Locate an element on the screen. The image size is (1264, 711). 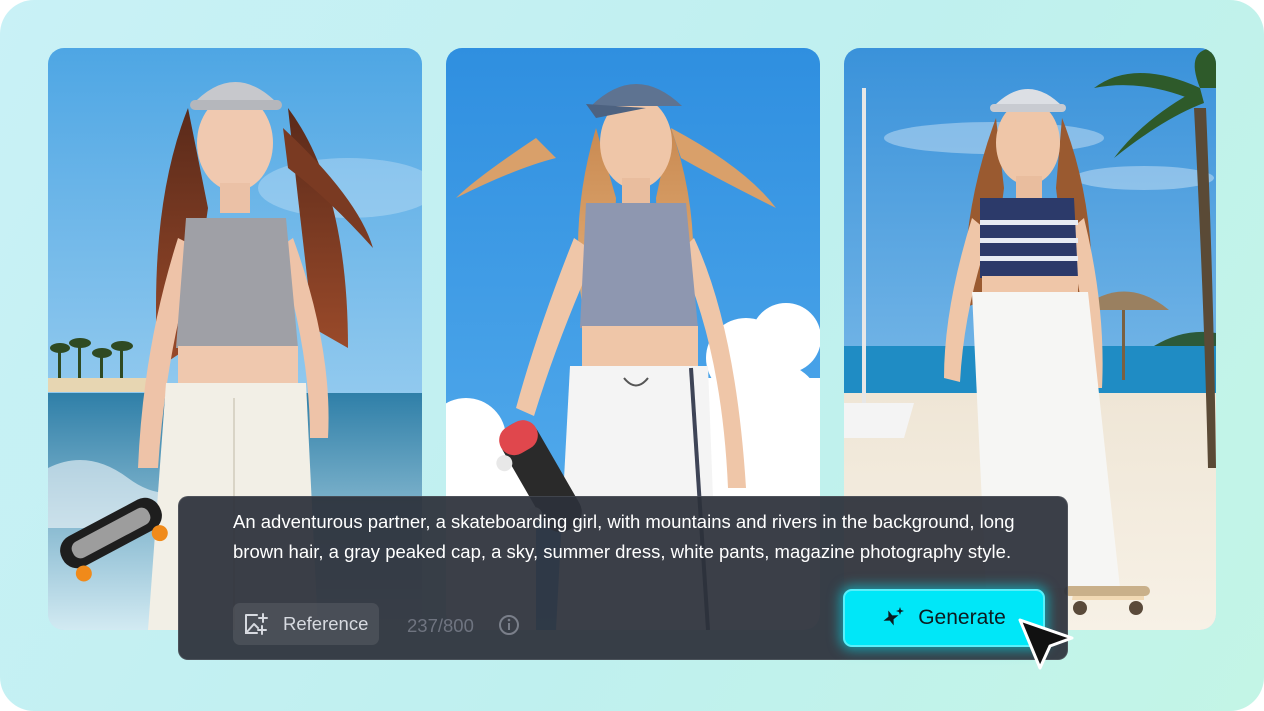
generate-button: Generate is located at coordinates (944, 618).